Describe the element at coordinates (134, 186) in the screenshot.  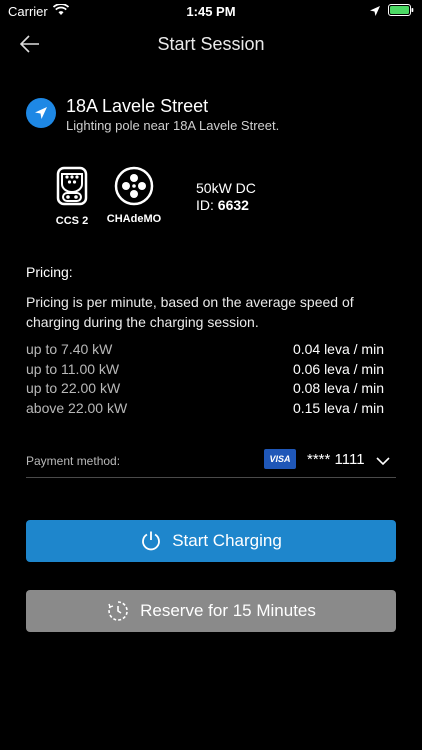
I see `chademo-plug-icon` at that location.